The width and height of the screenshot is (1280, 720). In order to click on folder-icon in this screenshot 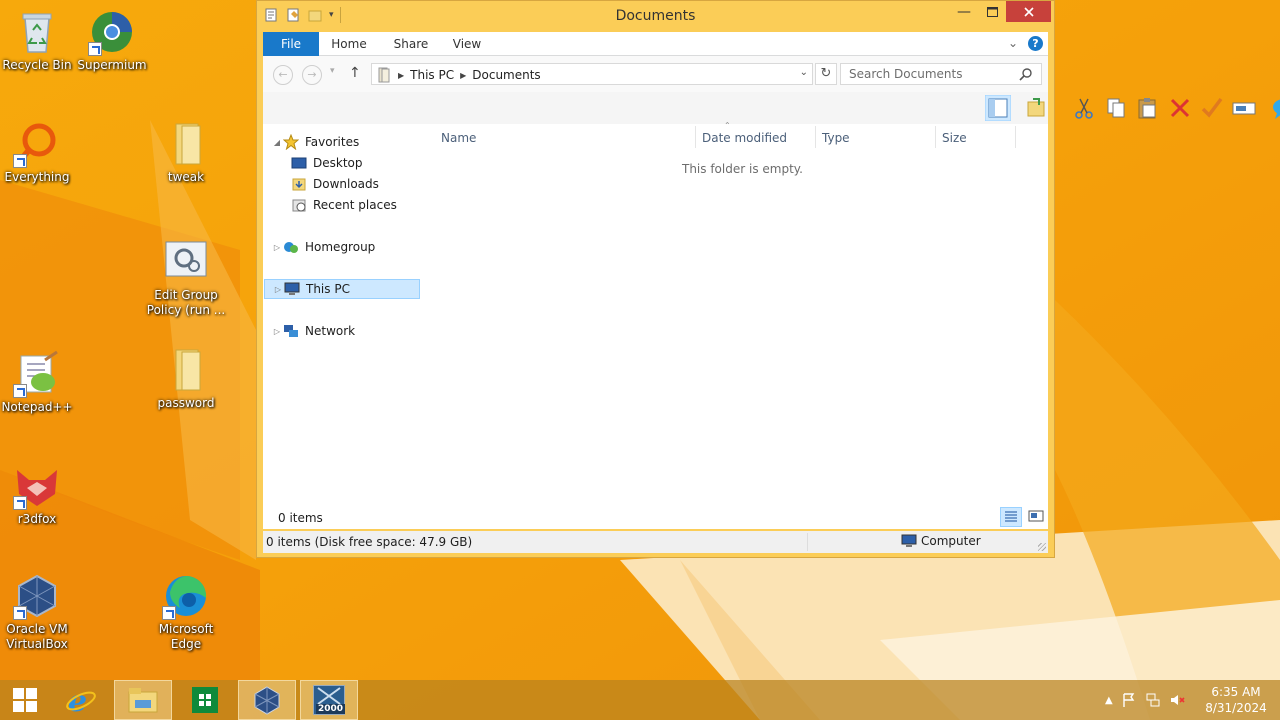, I will do `click(188, 370)`.